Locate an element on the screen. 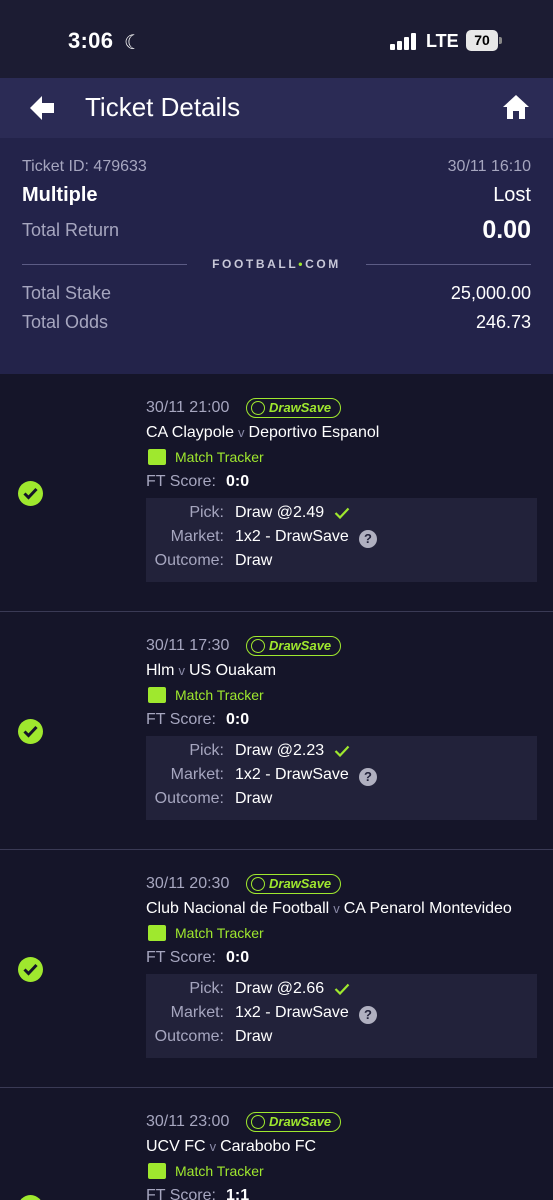 This screenshot has height=1200, width=553. match-datetime: 30/11 21:00 is located at coordinates (188, 407).